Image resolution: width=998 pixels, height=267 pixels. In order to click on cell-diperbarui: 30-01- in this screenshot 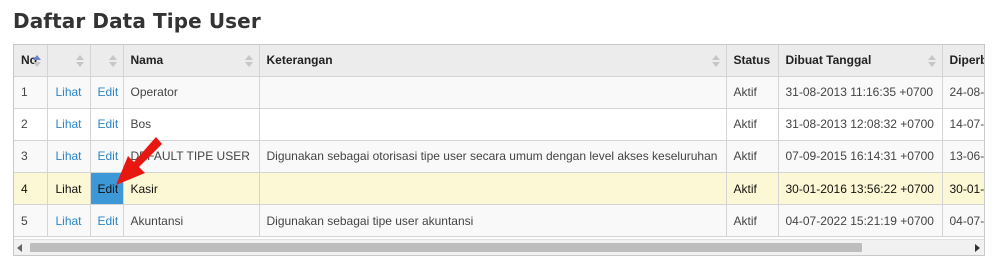, I will do `click(962, 189)`.